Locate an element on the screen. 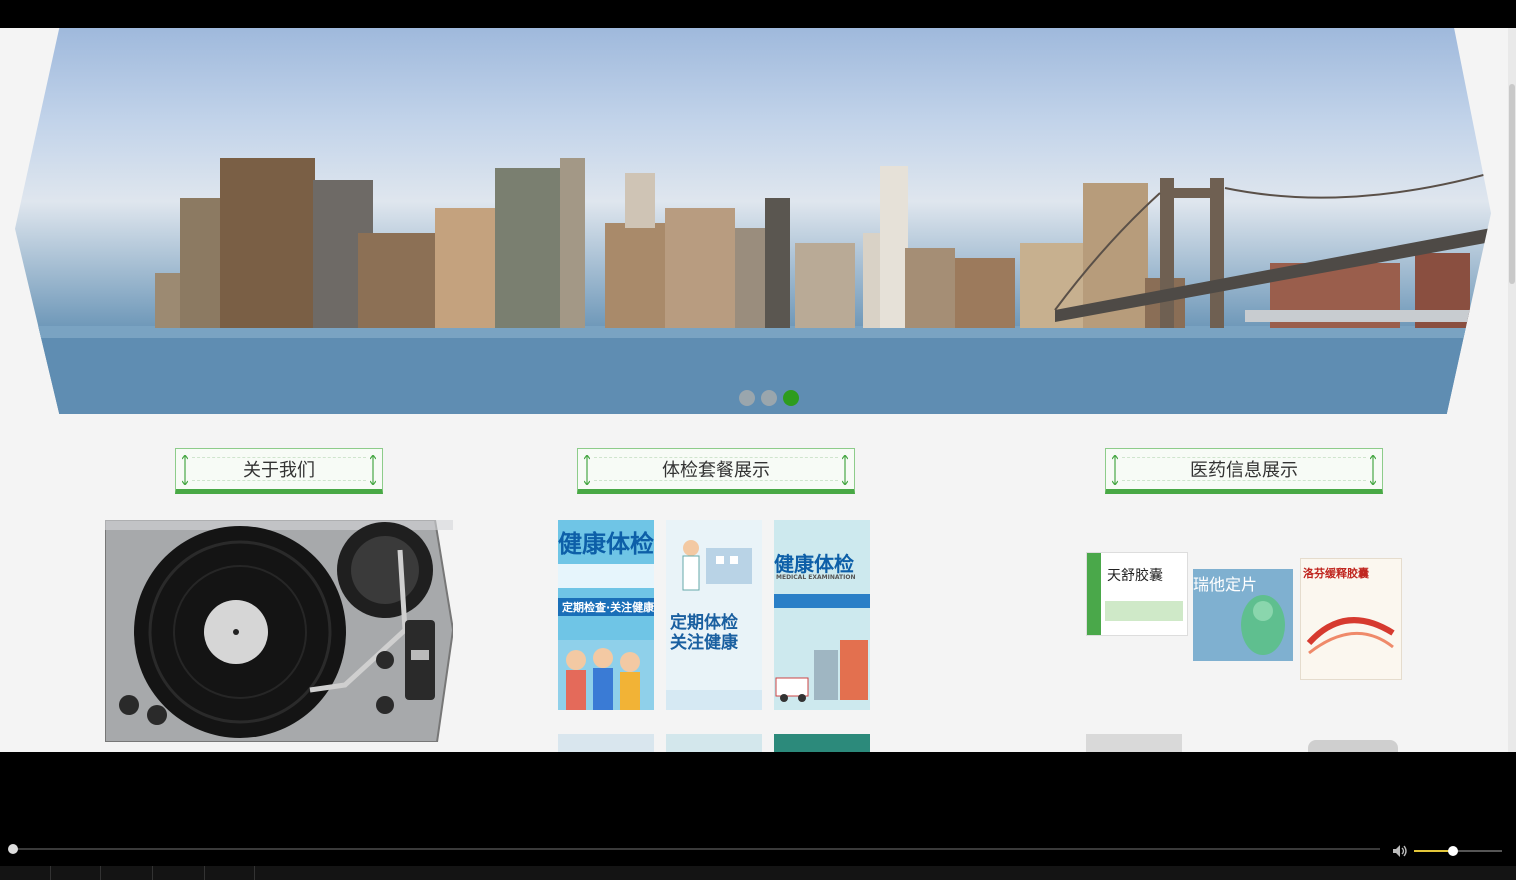  hospital-illustration is located at coordinates (717, 565).